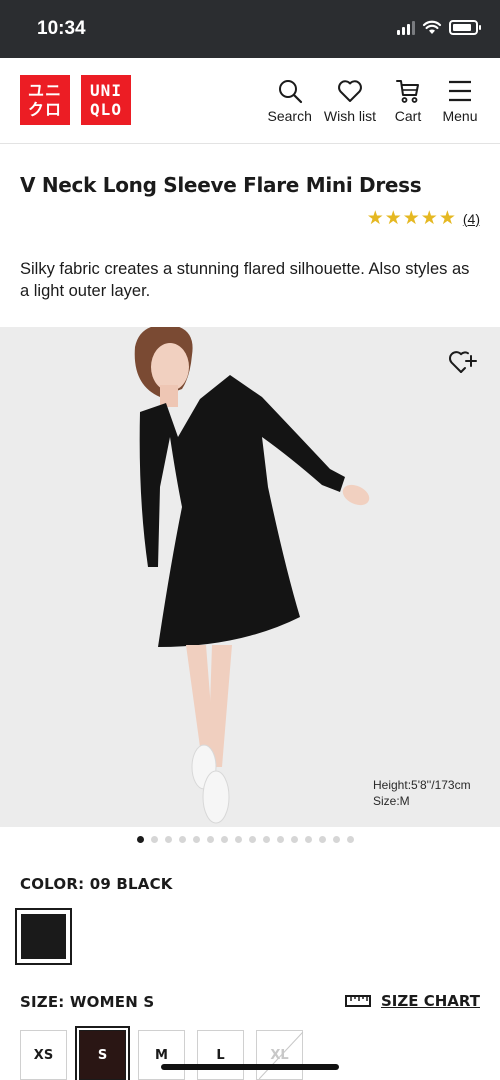 This screenshot has width=500, height=1080. What do you see at coordinates (432, 27) in the screenshot?
I see `wifi-icon` at bounding box center [432, 27].